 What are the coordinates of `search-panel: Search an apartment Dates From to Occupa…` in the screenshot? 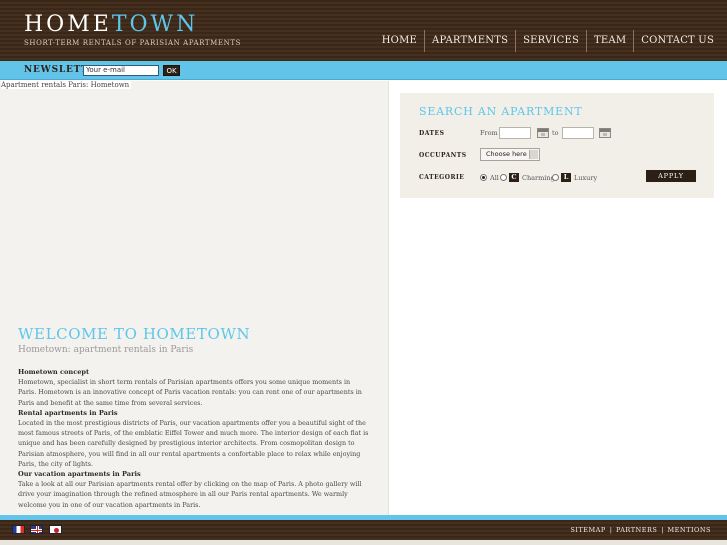 It's located at (557, 145).